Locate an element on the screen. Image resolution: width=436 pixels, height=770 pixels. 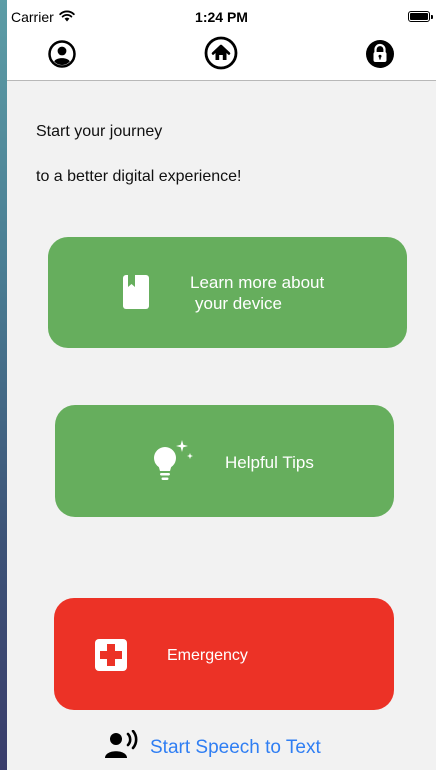
speech-to-text-label: Start Speech to Text is located at coordinates (235, 747).